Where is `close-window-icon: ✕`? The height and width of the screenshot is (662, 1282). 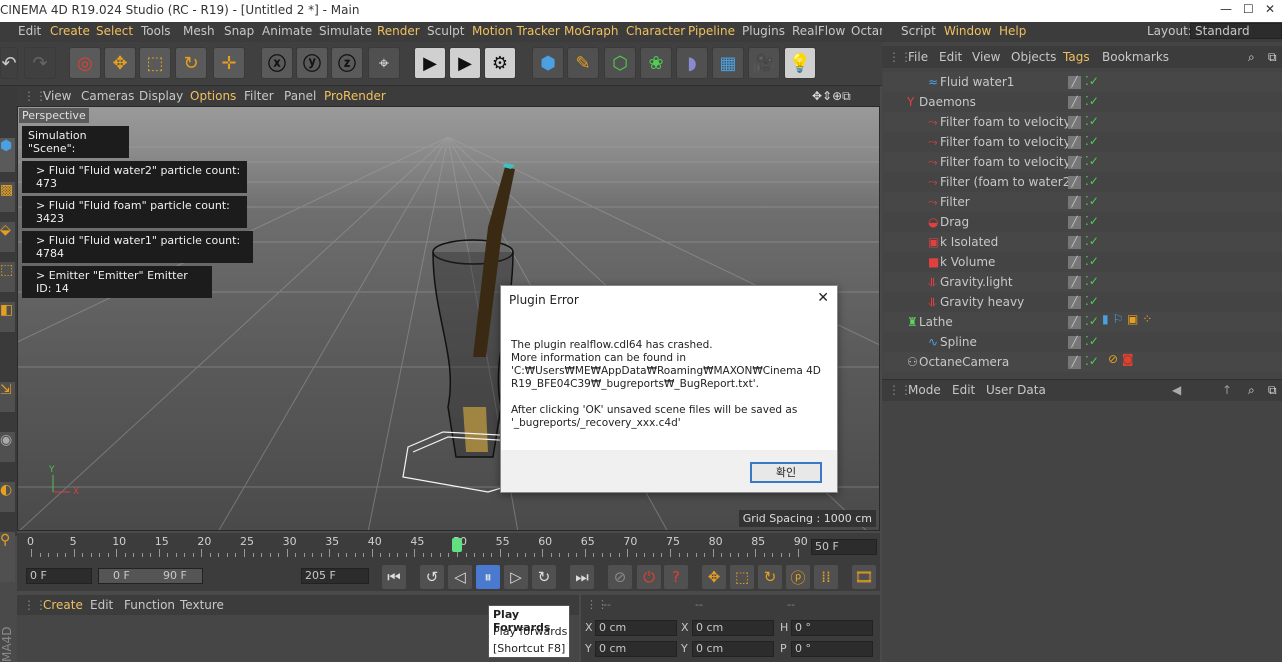 close-window-icon: ✕ is located at coordinates (1270, 9).